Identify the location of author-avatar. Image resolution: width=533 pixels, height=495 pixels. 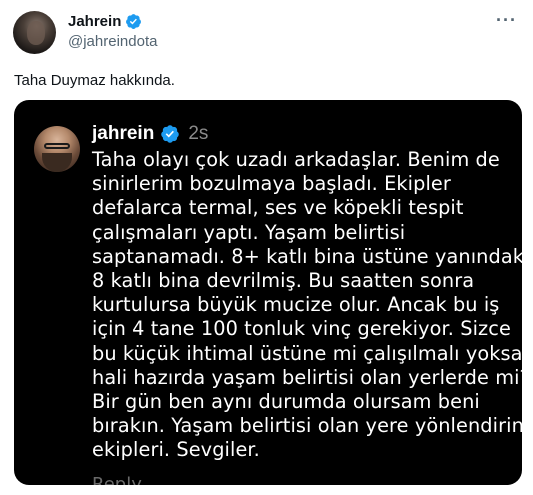
(34, 32).